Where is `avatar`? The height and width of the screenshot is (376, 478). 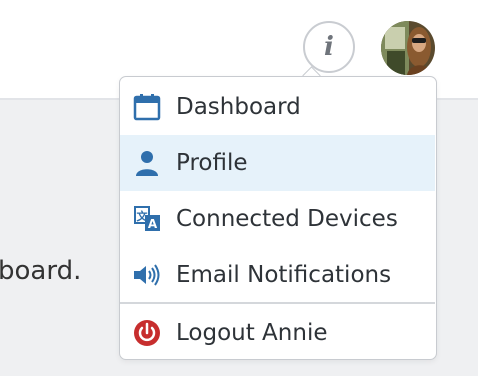
avatar is located at coordinates (408, 48).